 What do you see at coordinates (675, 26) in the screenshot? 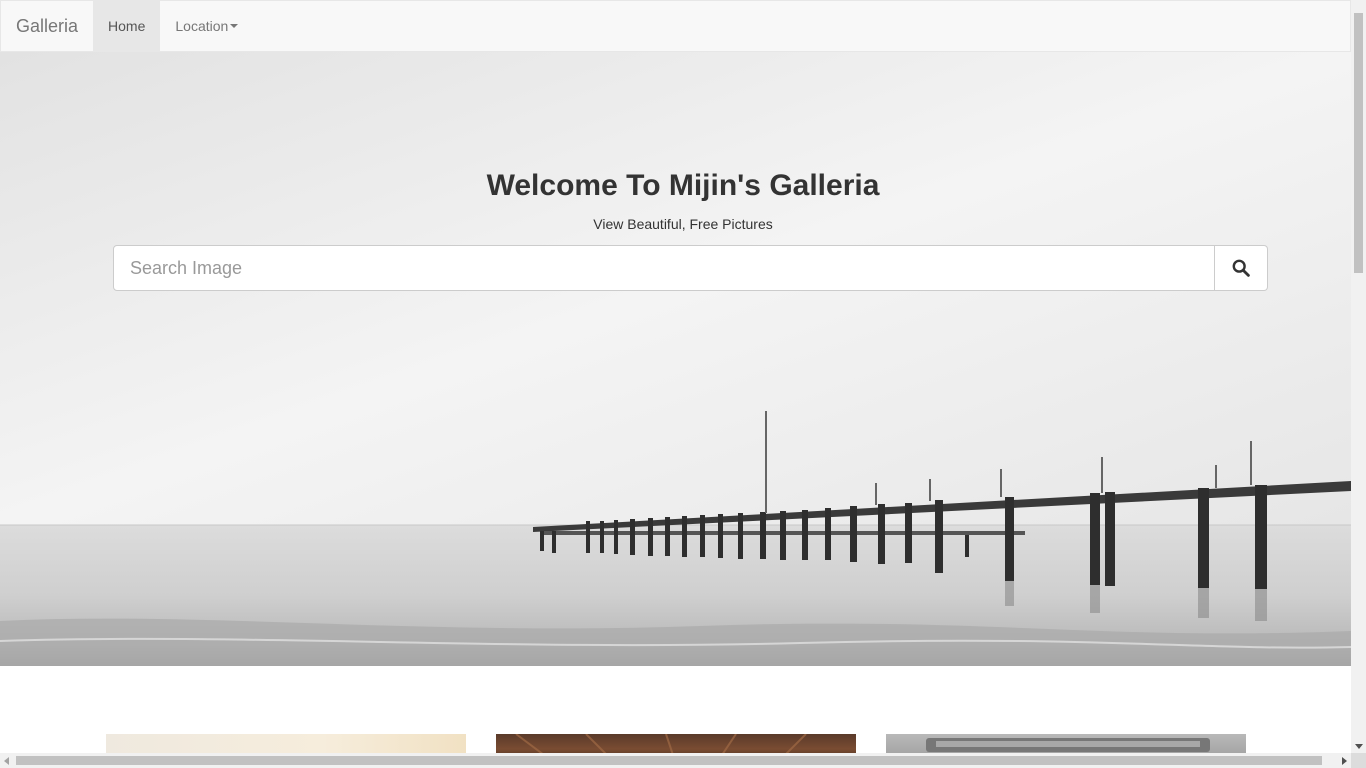
I see `top-navbar: Galleria Home Location` at bounding box center [675, 26].